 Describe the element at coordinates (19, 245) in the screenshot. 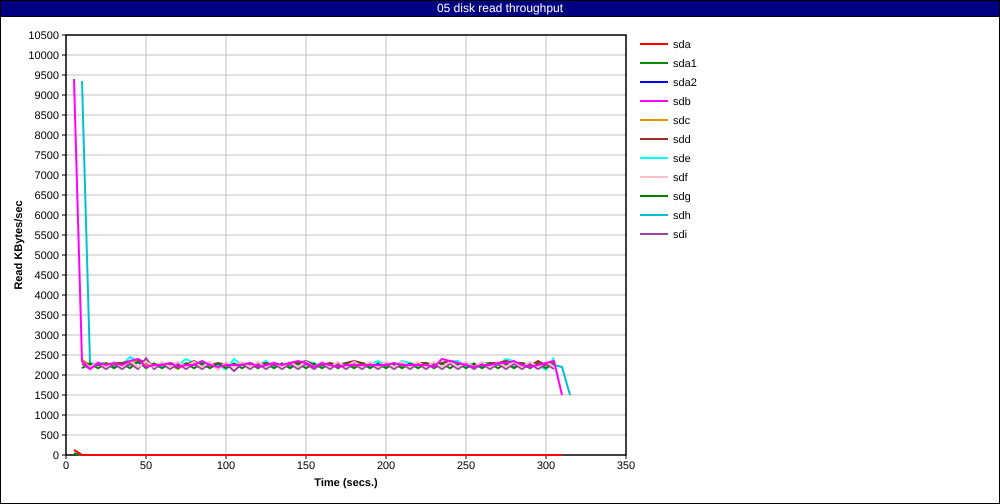

I see `axis-title: Read KBytes/sec` at that location.